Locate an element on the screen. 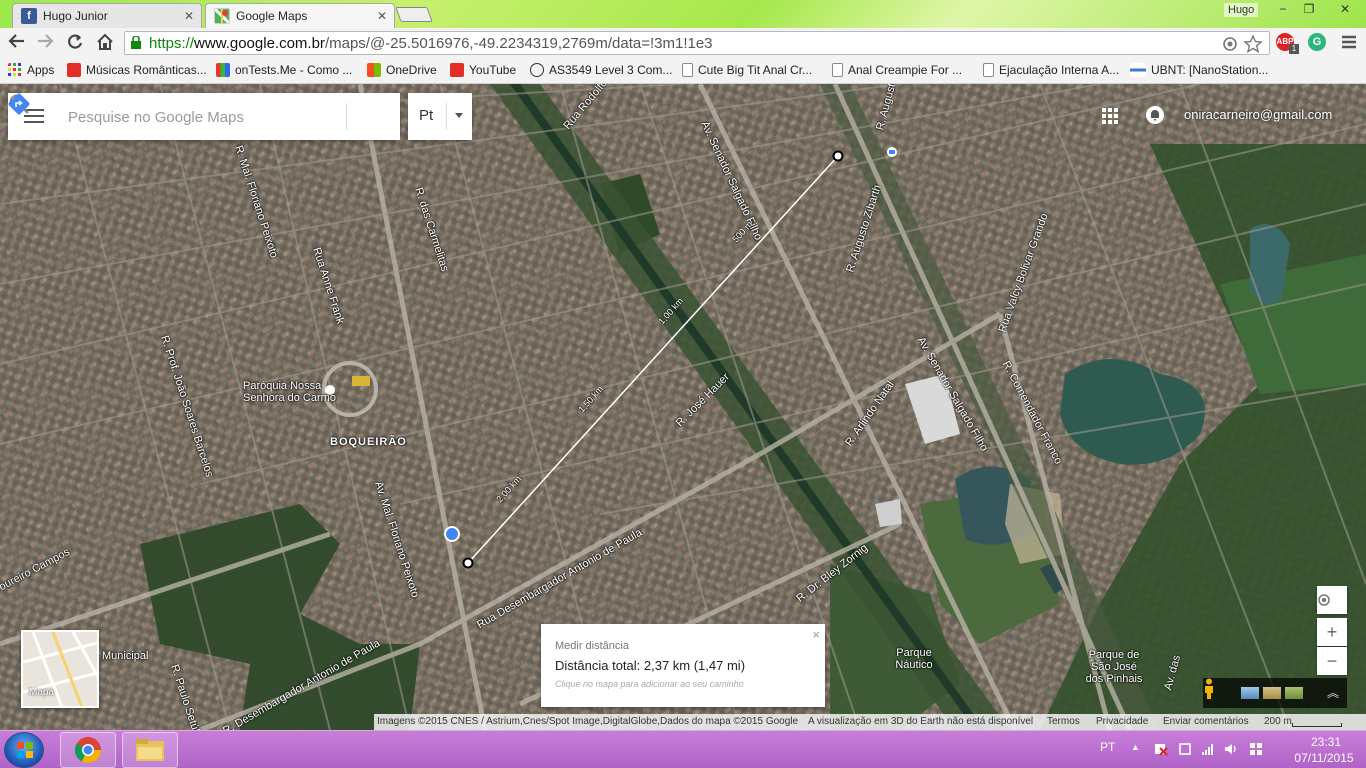  arrow-right-icon is located at coordinates (46, 41).